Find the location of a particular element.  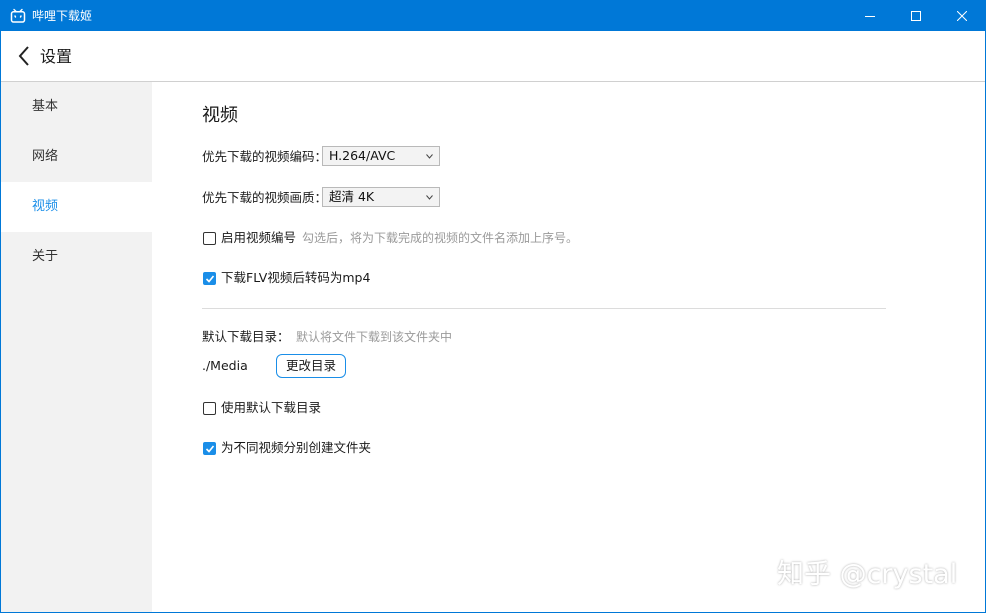

create-folders-checkbox is located at coordinates (209, 448).